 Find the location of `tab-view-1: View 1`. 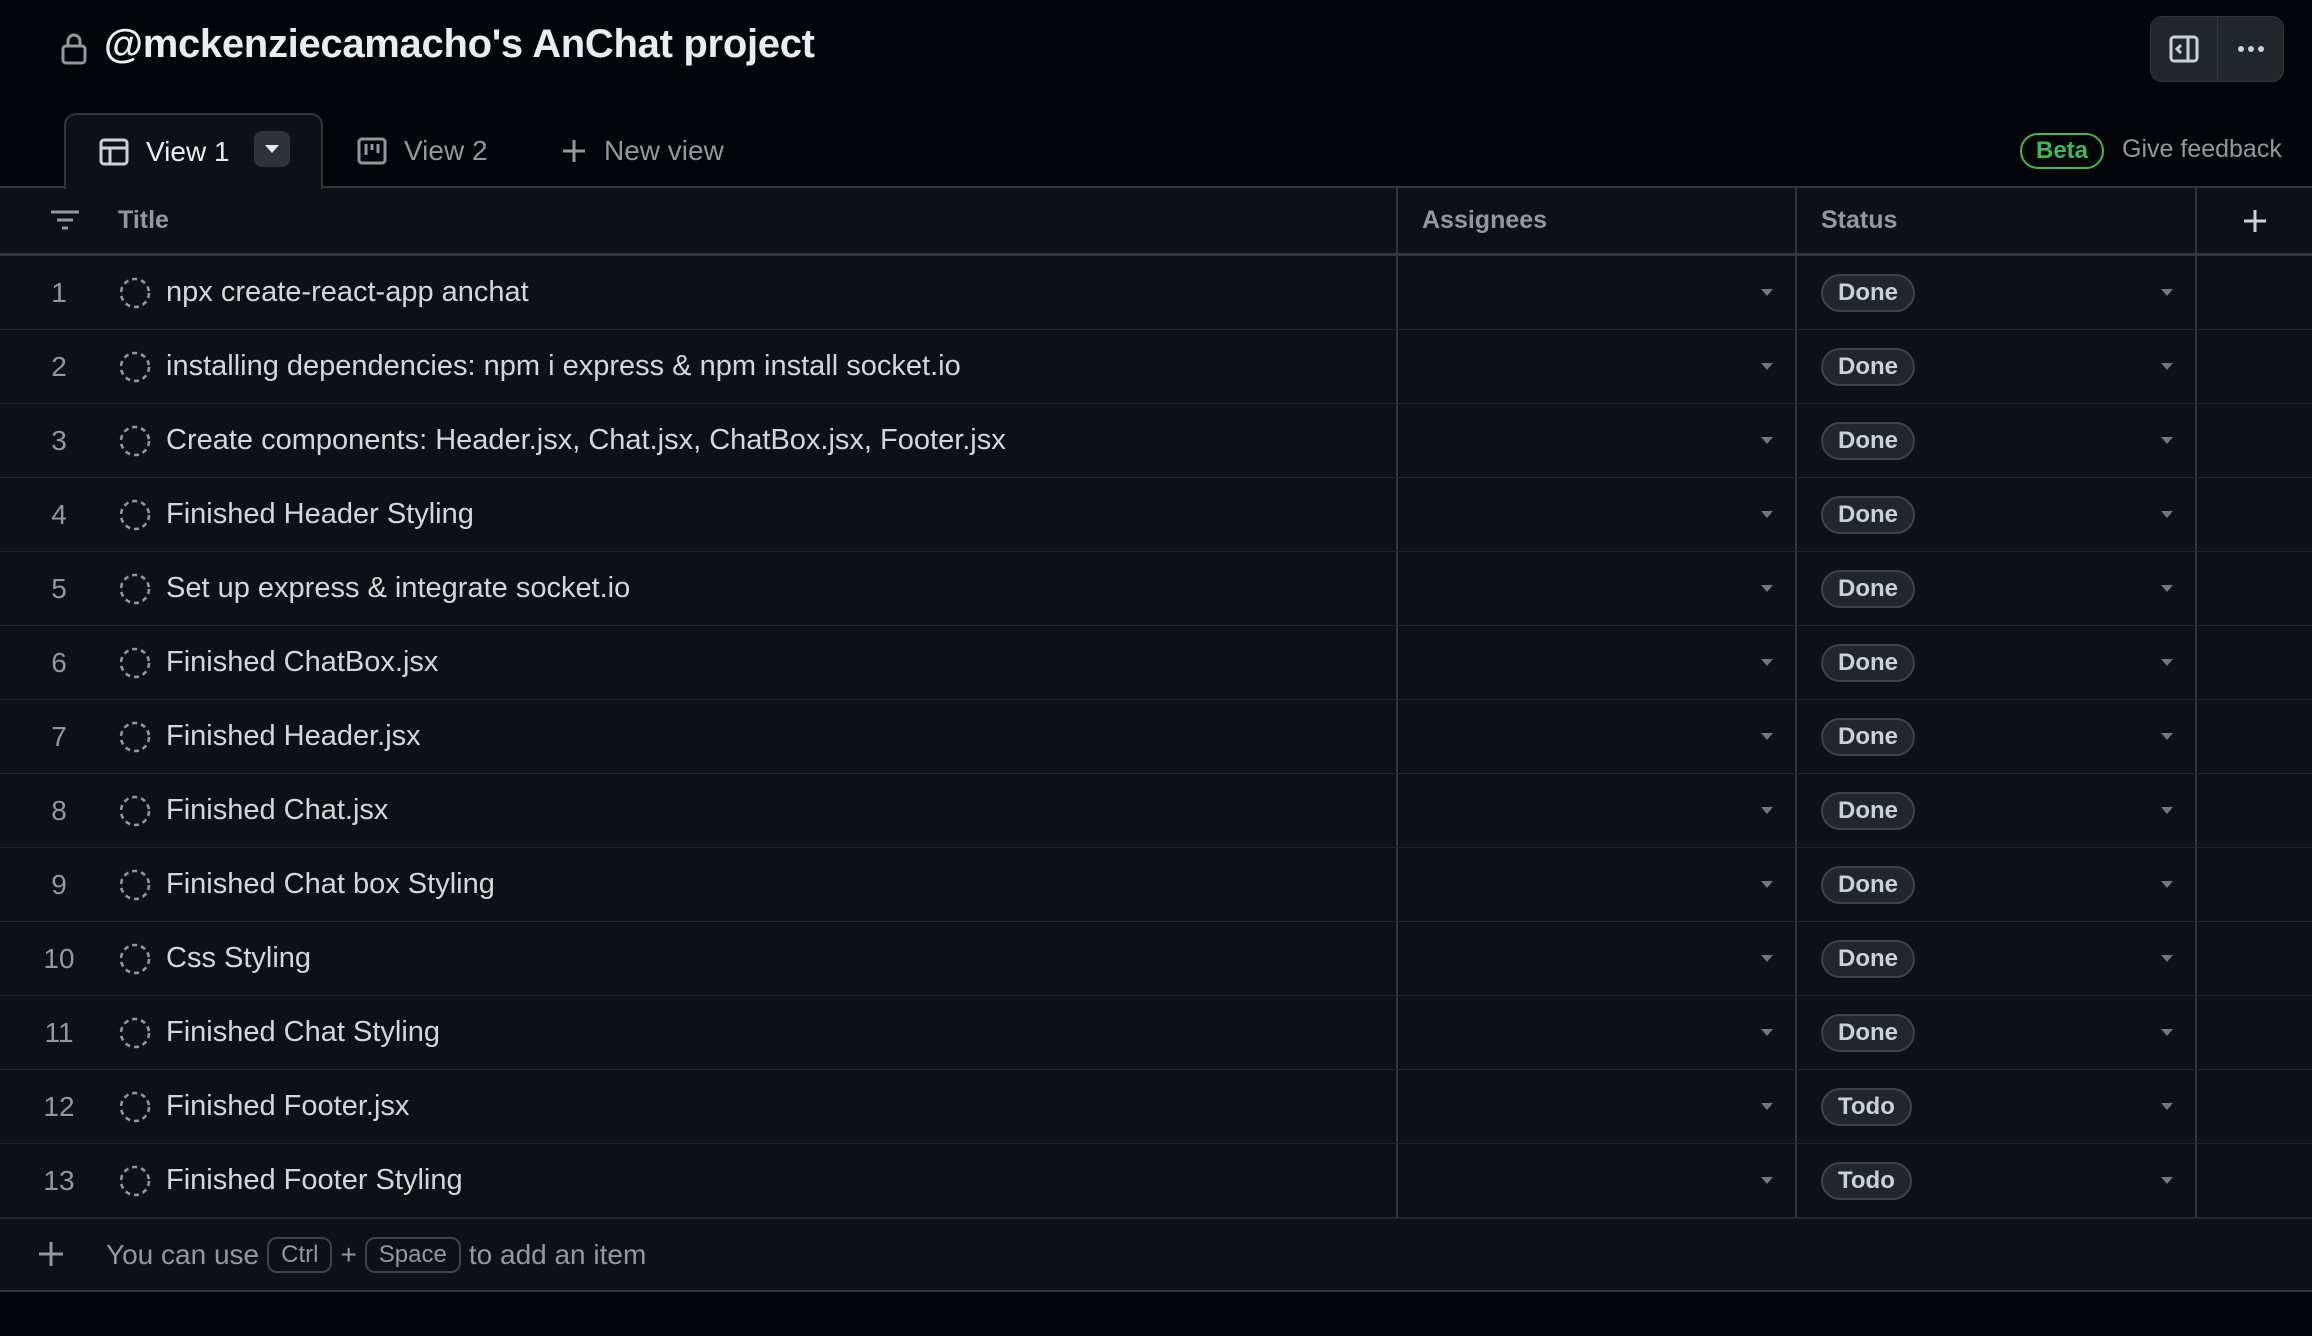

tab-view-1: View 1 is located at coordinates (193, 151).